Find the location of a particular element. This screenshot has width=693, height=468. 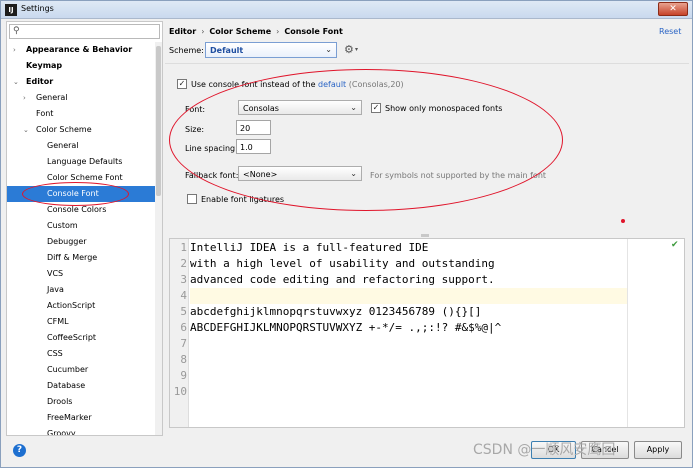

close-button: ✕ is located at coordinates (673, 9).